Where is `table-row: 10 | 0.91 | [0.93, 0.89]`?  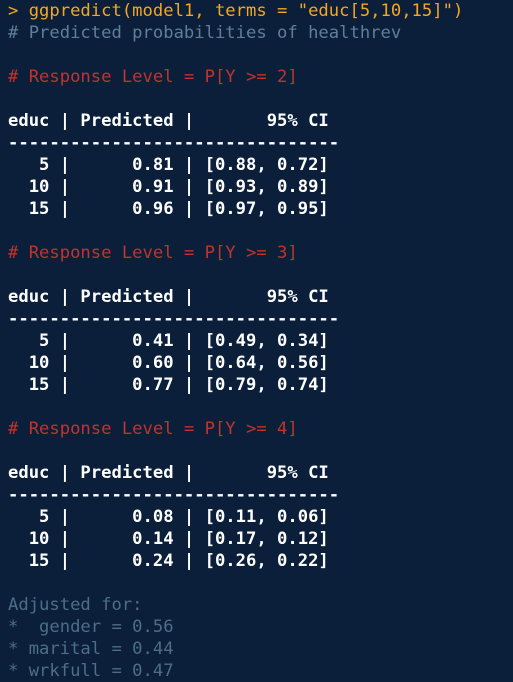 table-row: 10 | 0.91 | [0.93, 0.89] is located at coordinates (168, 187).